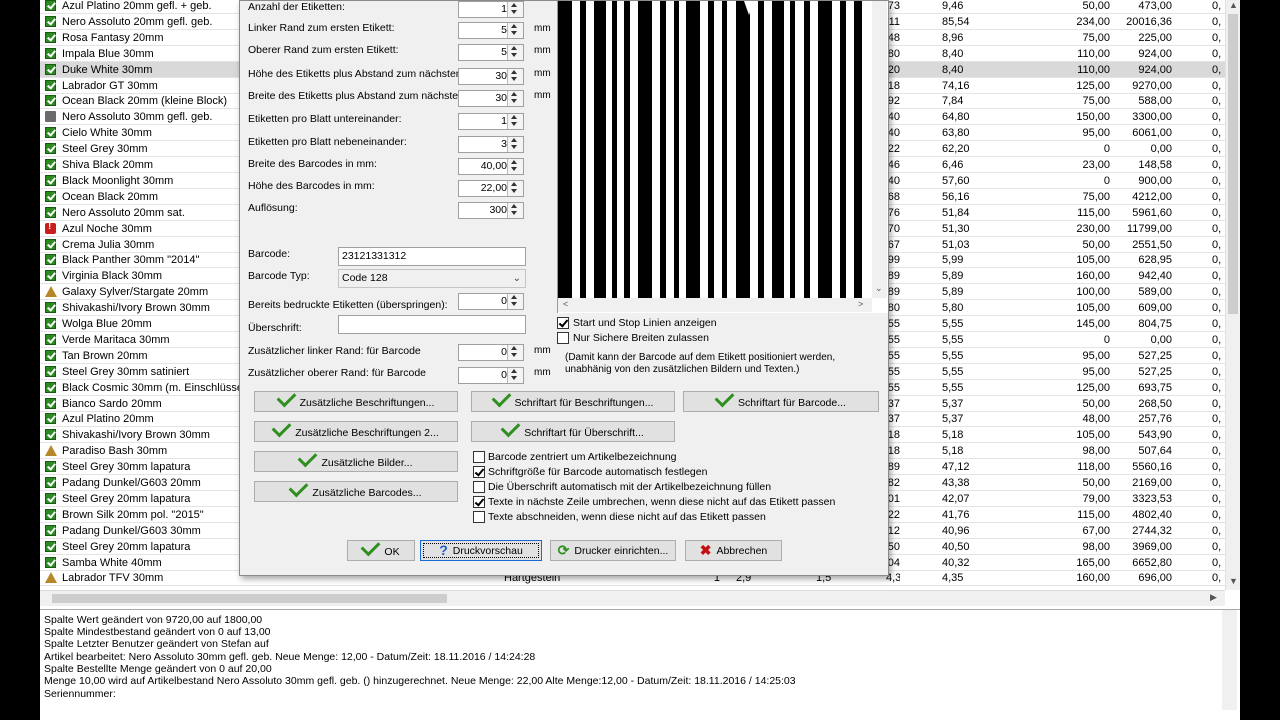 The width and height of the screenshot is (1280, 721). I want to click on ok-button: OK, so click(381, 548).